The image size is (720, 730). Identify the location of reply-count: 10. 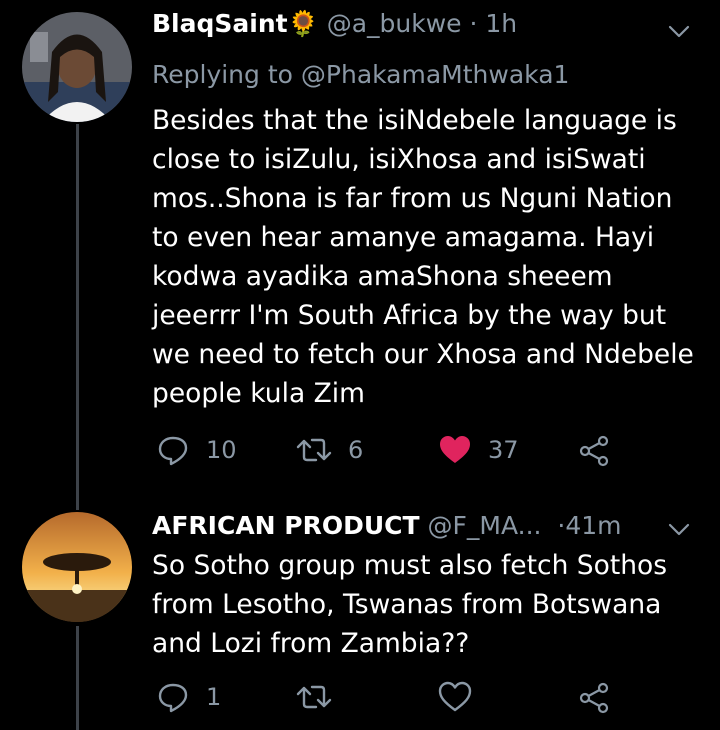
(221, 450).